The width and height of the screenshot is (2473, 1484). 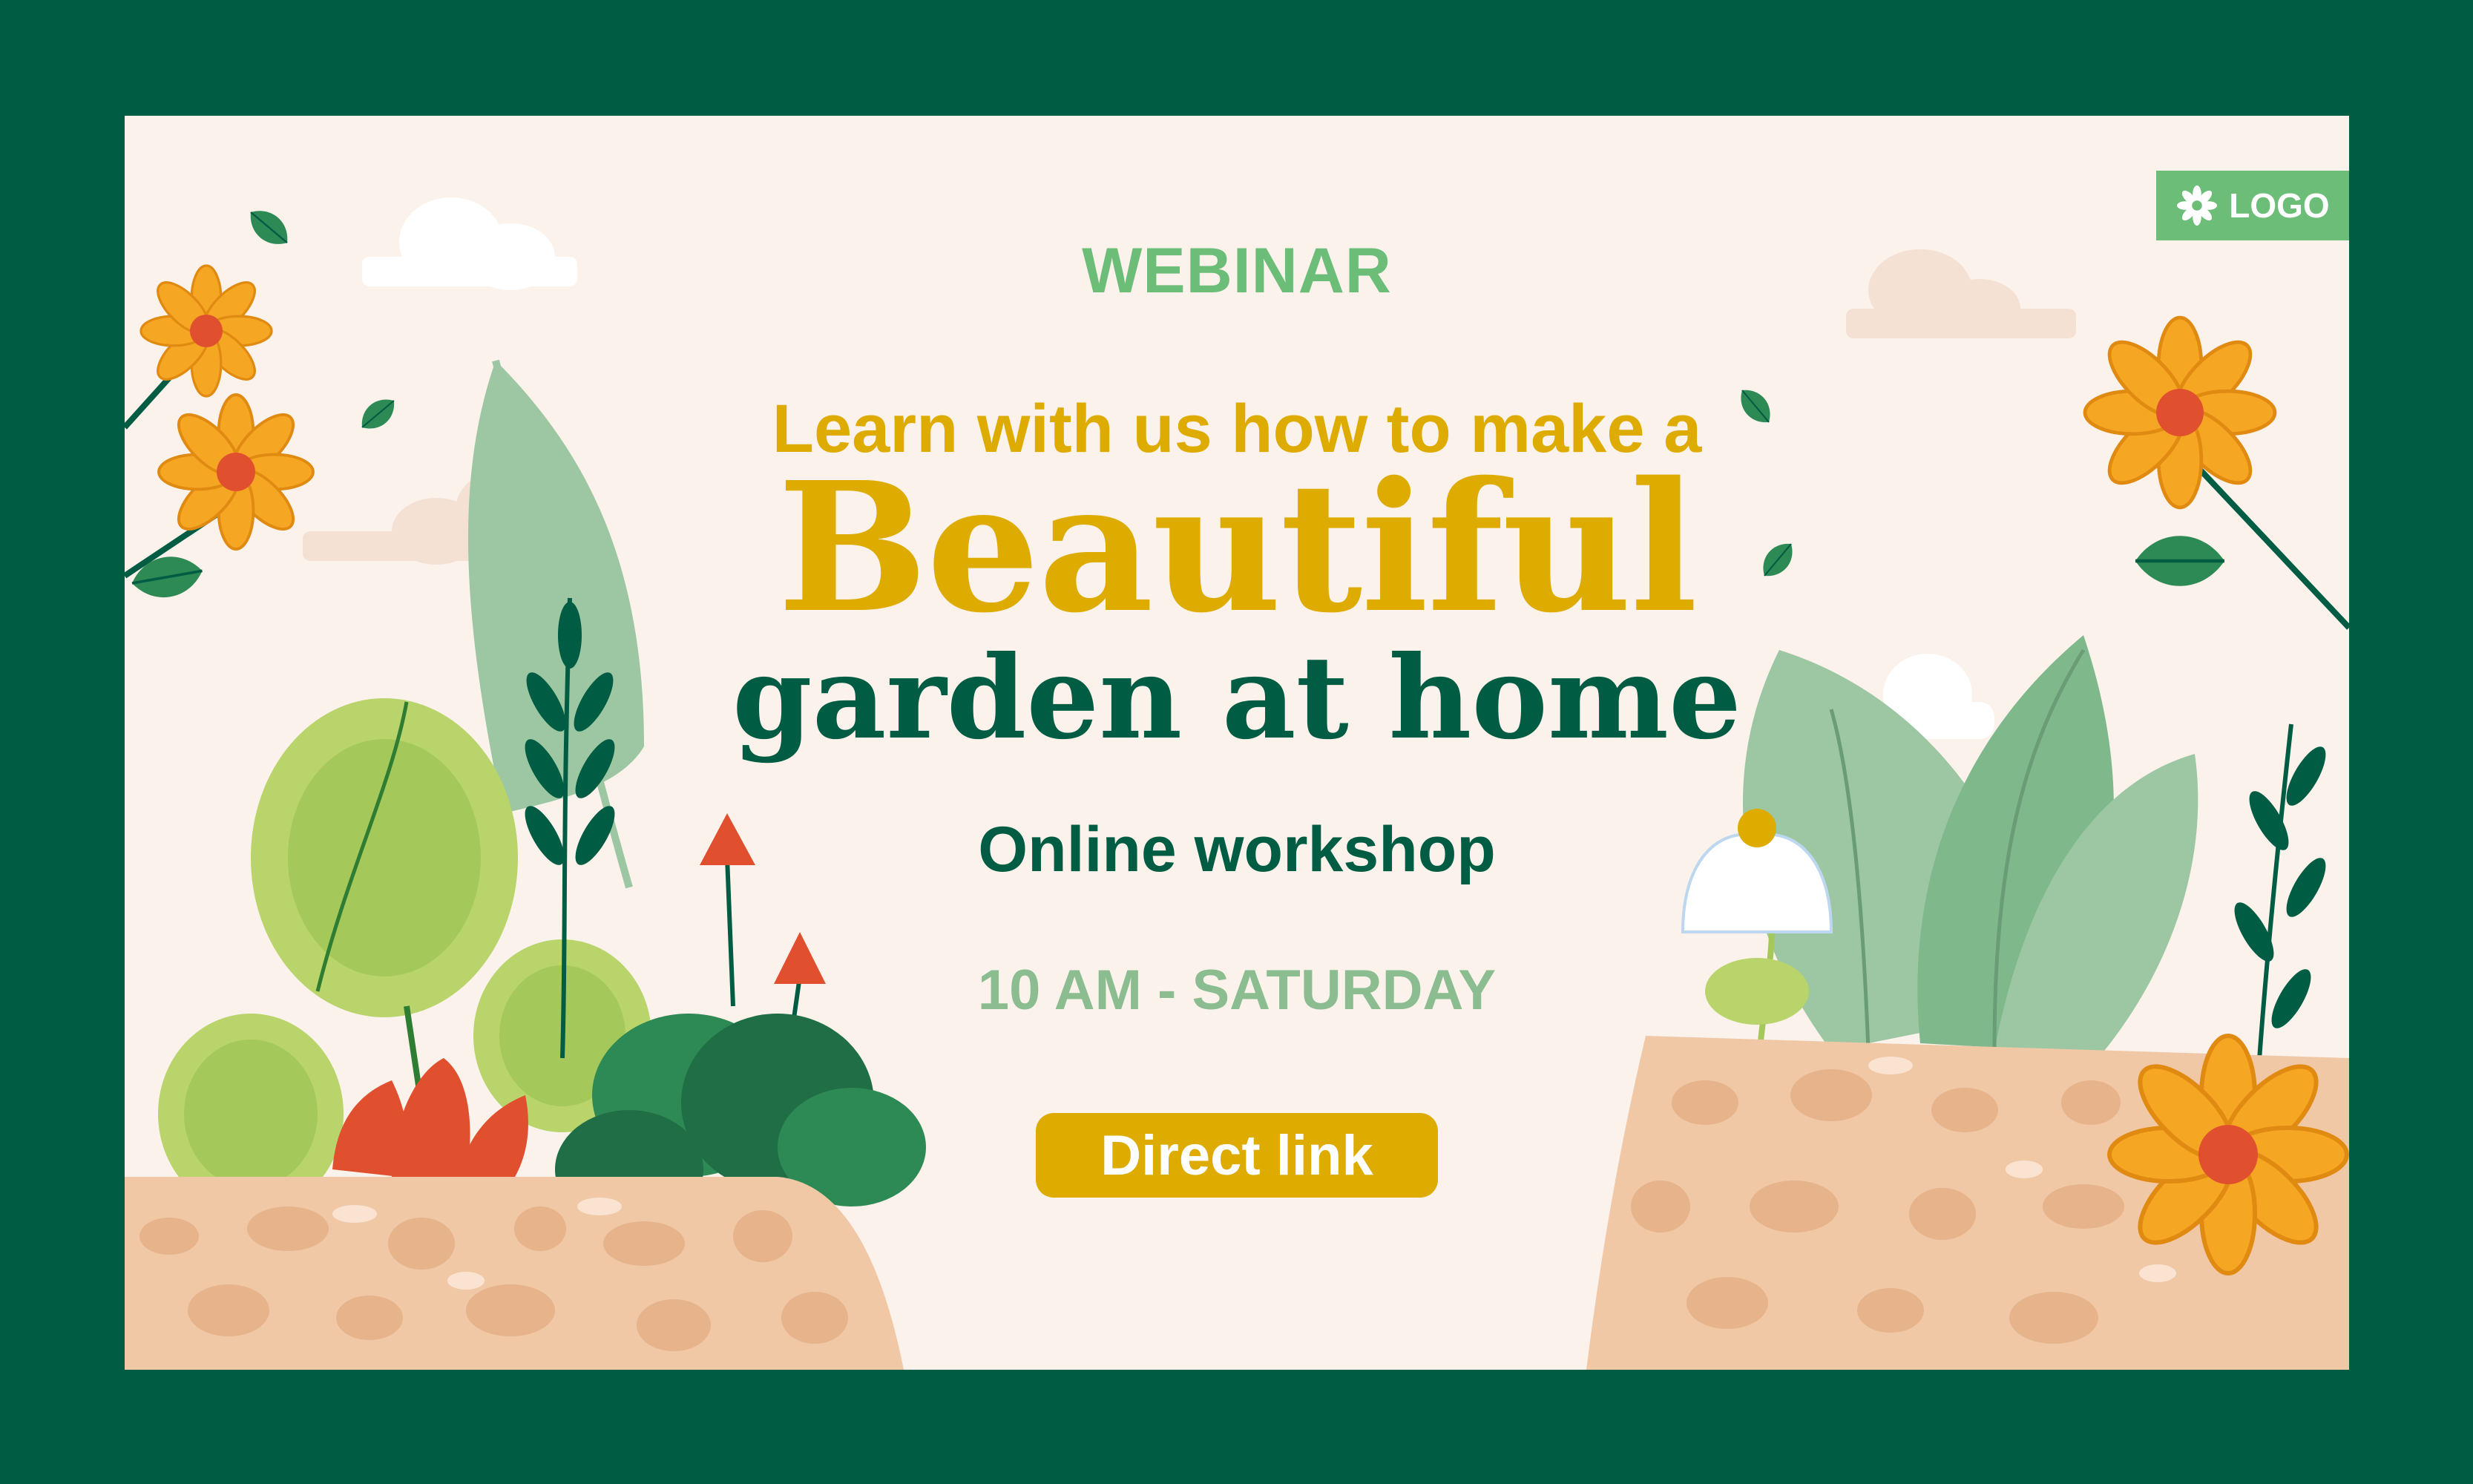 What do you see at coordinates (2279, 205) in the screenshot?
I see `logo-label: LOGO` at bounding box center [2279, 205].